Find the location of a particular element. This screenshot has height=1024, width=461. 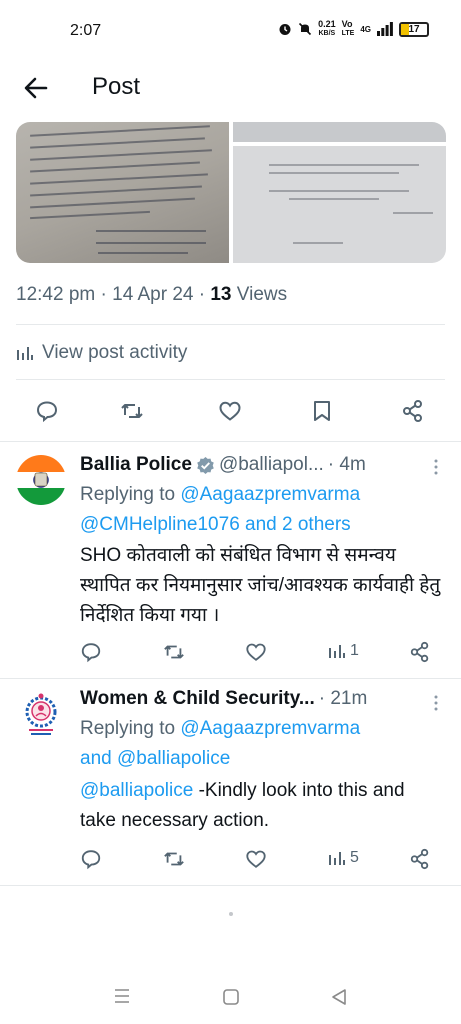

status-icons: 0.21 KB/S Vo LTE 4G 17 is located at coordinates (353, 29).